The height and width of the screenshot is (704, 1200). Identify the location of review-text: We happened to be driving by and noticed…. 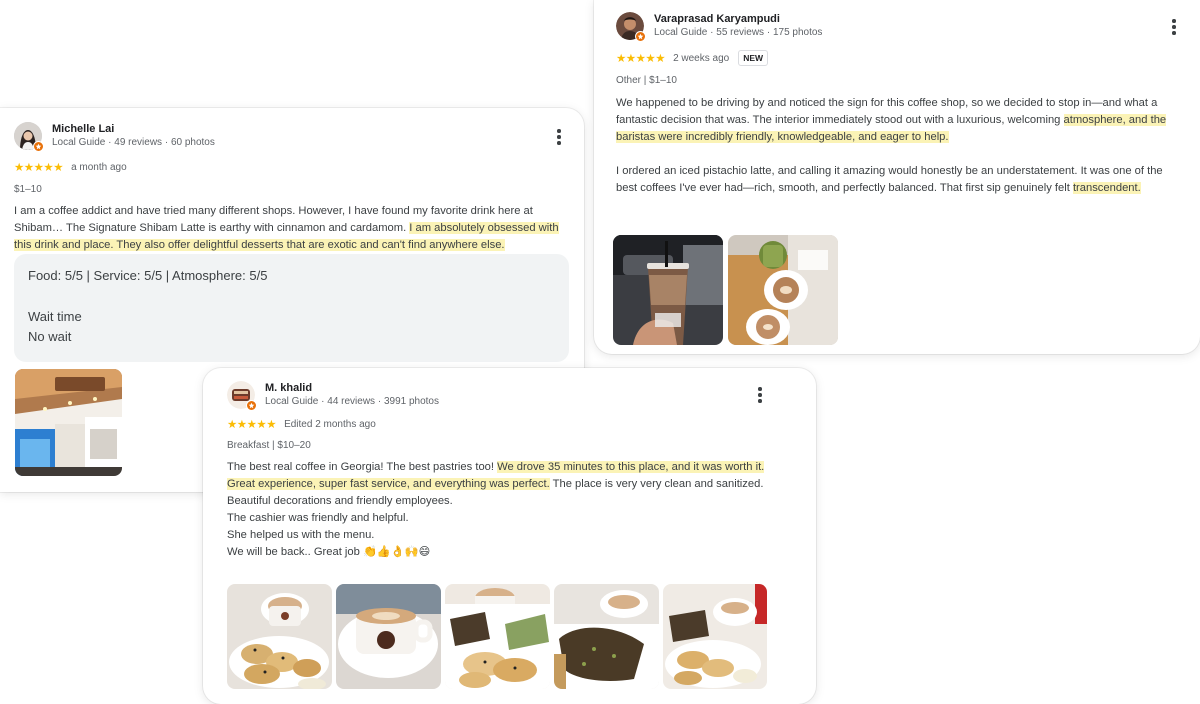
(896, 146).